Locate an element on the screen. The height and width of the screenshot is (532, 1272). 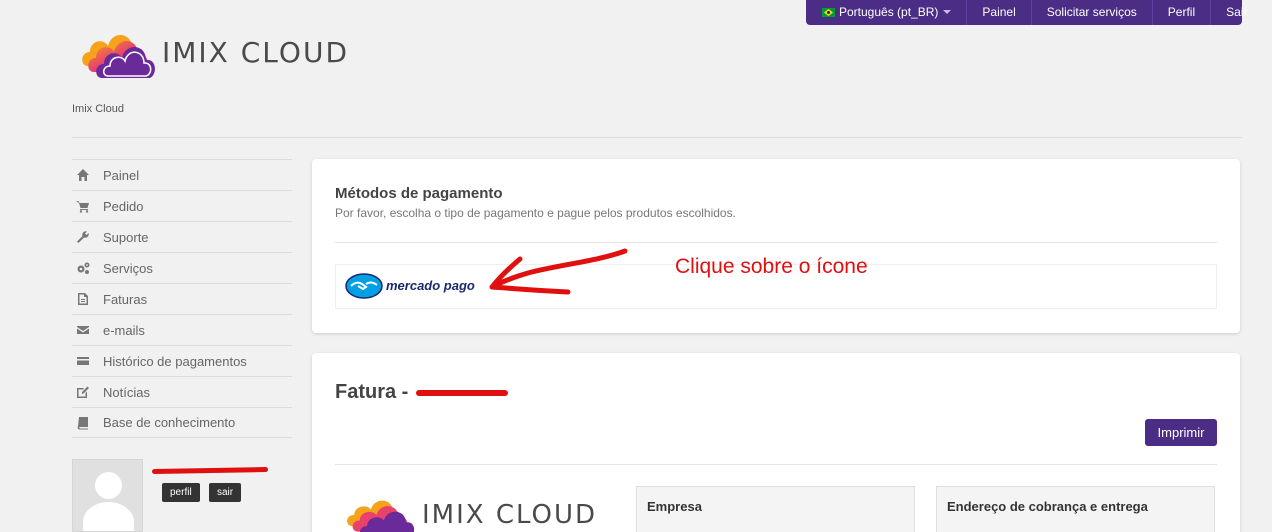
user-box: perfil sair is located at coordinates (170, 495).